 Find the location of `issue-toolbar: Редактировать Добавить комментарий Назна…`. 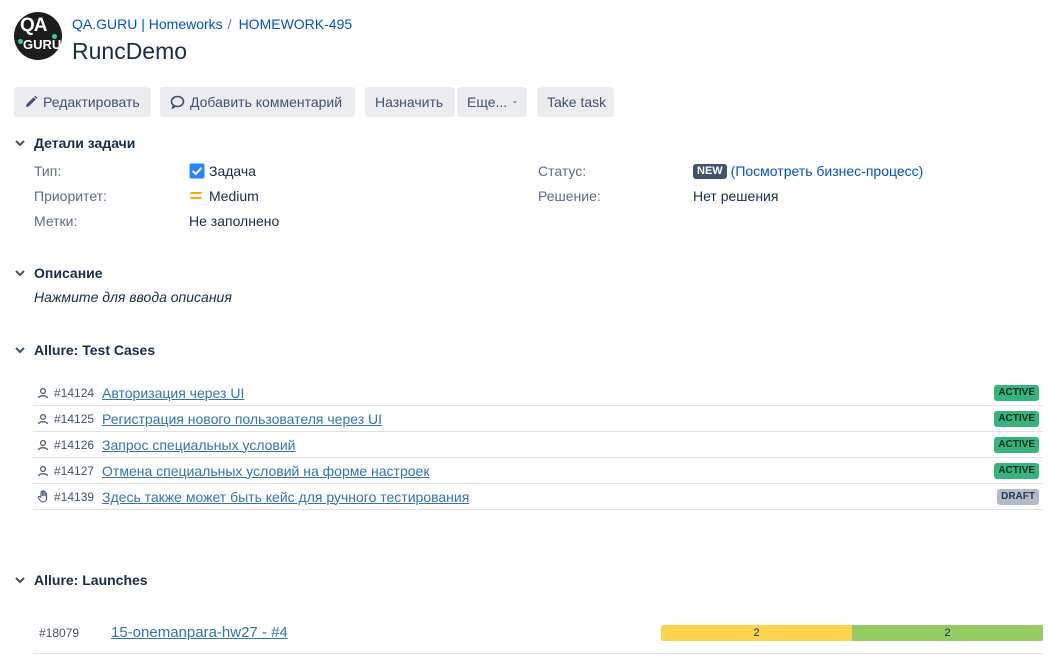

issue-toolbar: Редактировать Добавить комментарий Назна… is located at coordinates (314, 102).